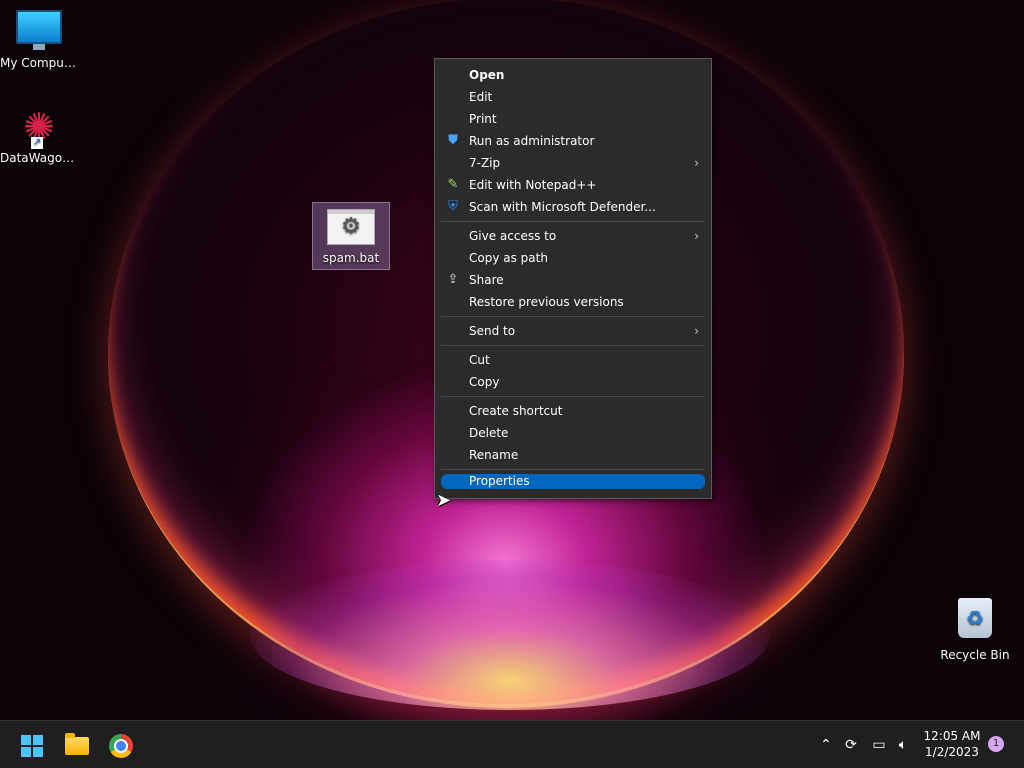  I want to click on windows-logo-icon, so click(32, 745).